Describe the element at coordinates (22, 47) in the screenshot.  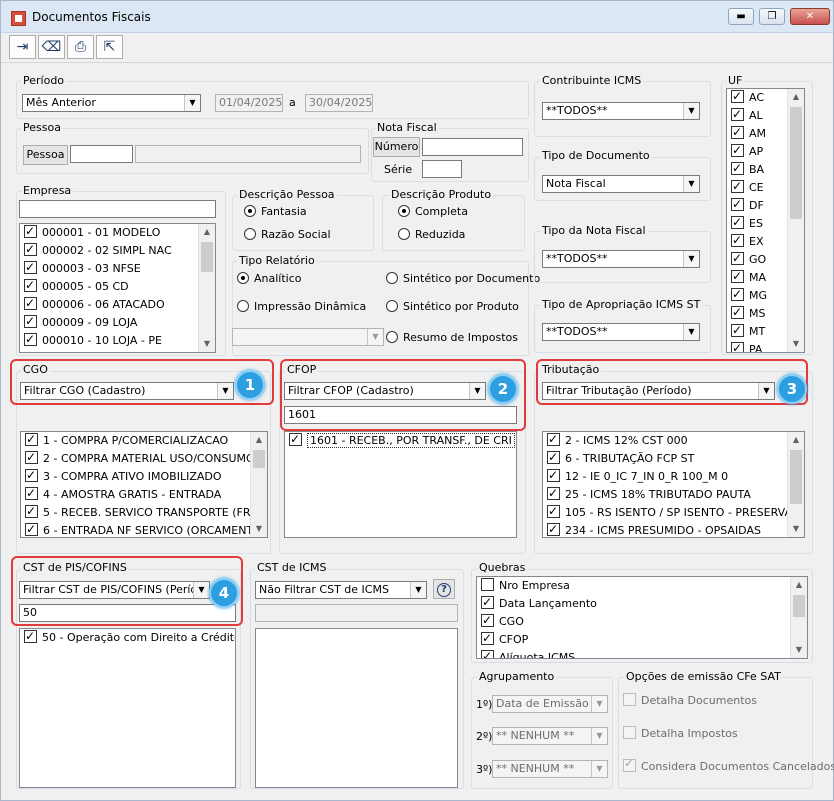
I see `exit-icon: ⇥` at that location.